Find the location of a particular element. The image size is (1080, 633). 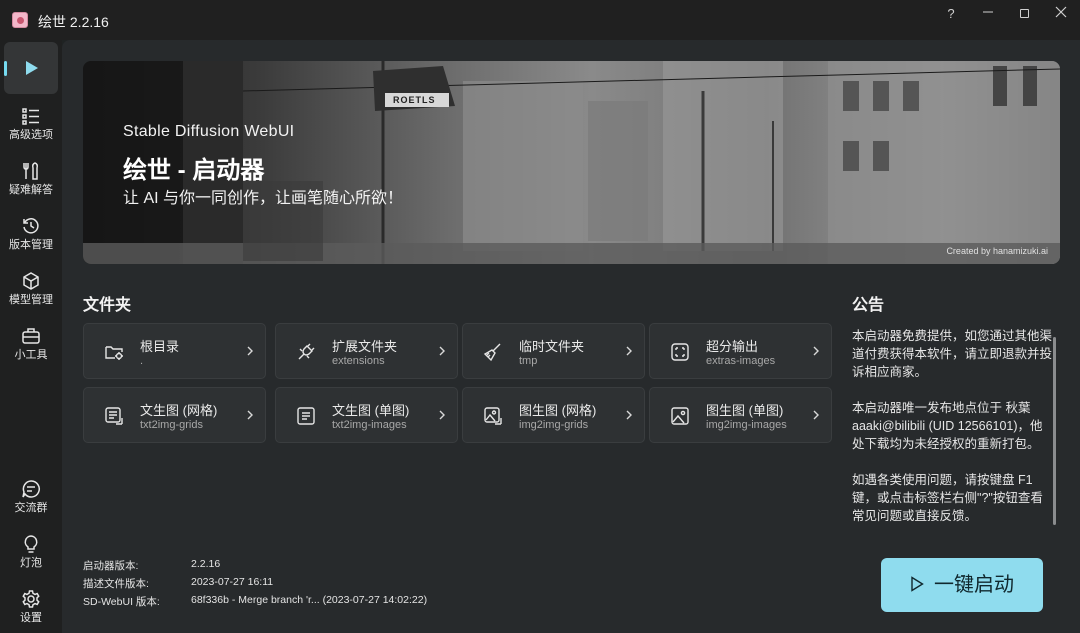

launch-button-label: 一键启动 is located at coordinates (974, 585).